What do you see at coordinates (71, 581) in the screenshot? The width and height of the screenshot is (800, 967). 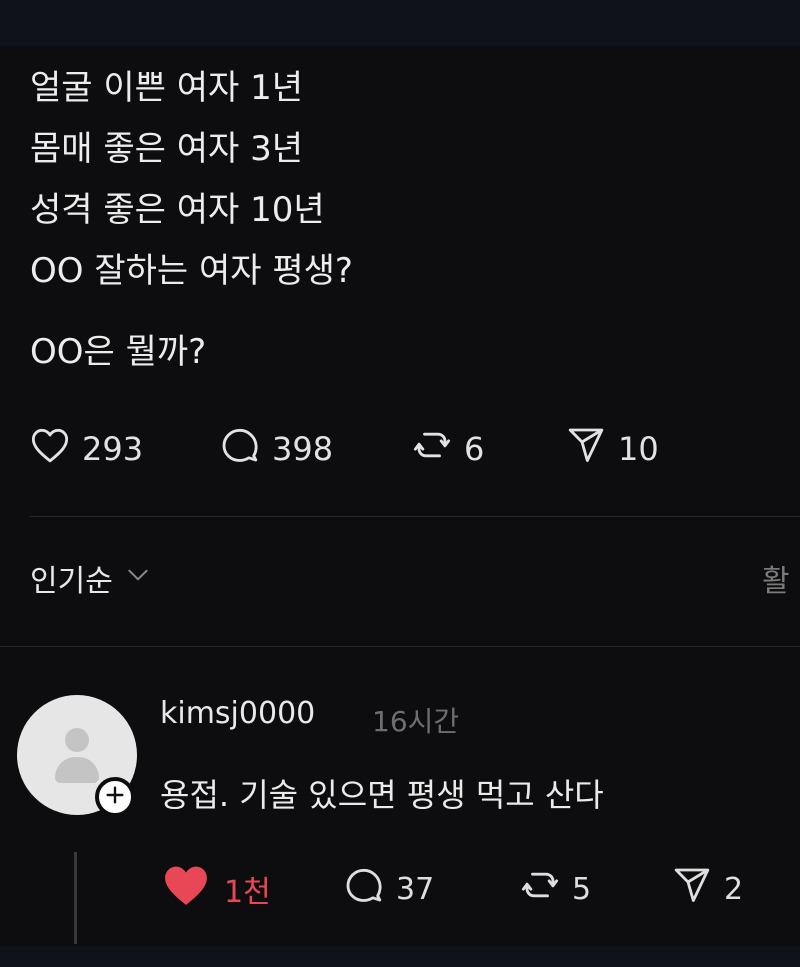 I see `sort-label: 인기순` at bounding box center [71, 581].